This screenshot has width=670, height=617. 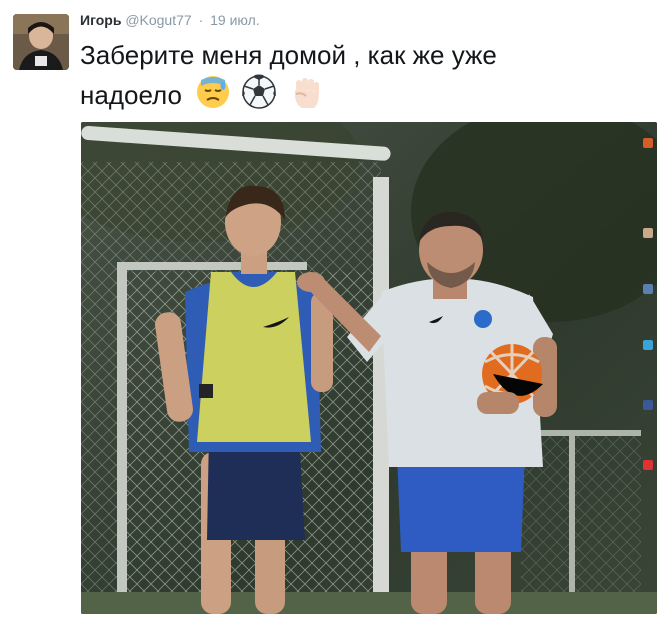 I want to click on author-name: Игорь, so click(x=100, y=20).